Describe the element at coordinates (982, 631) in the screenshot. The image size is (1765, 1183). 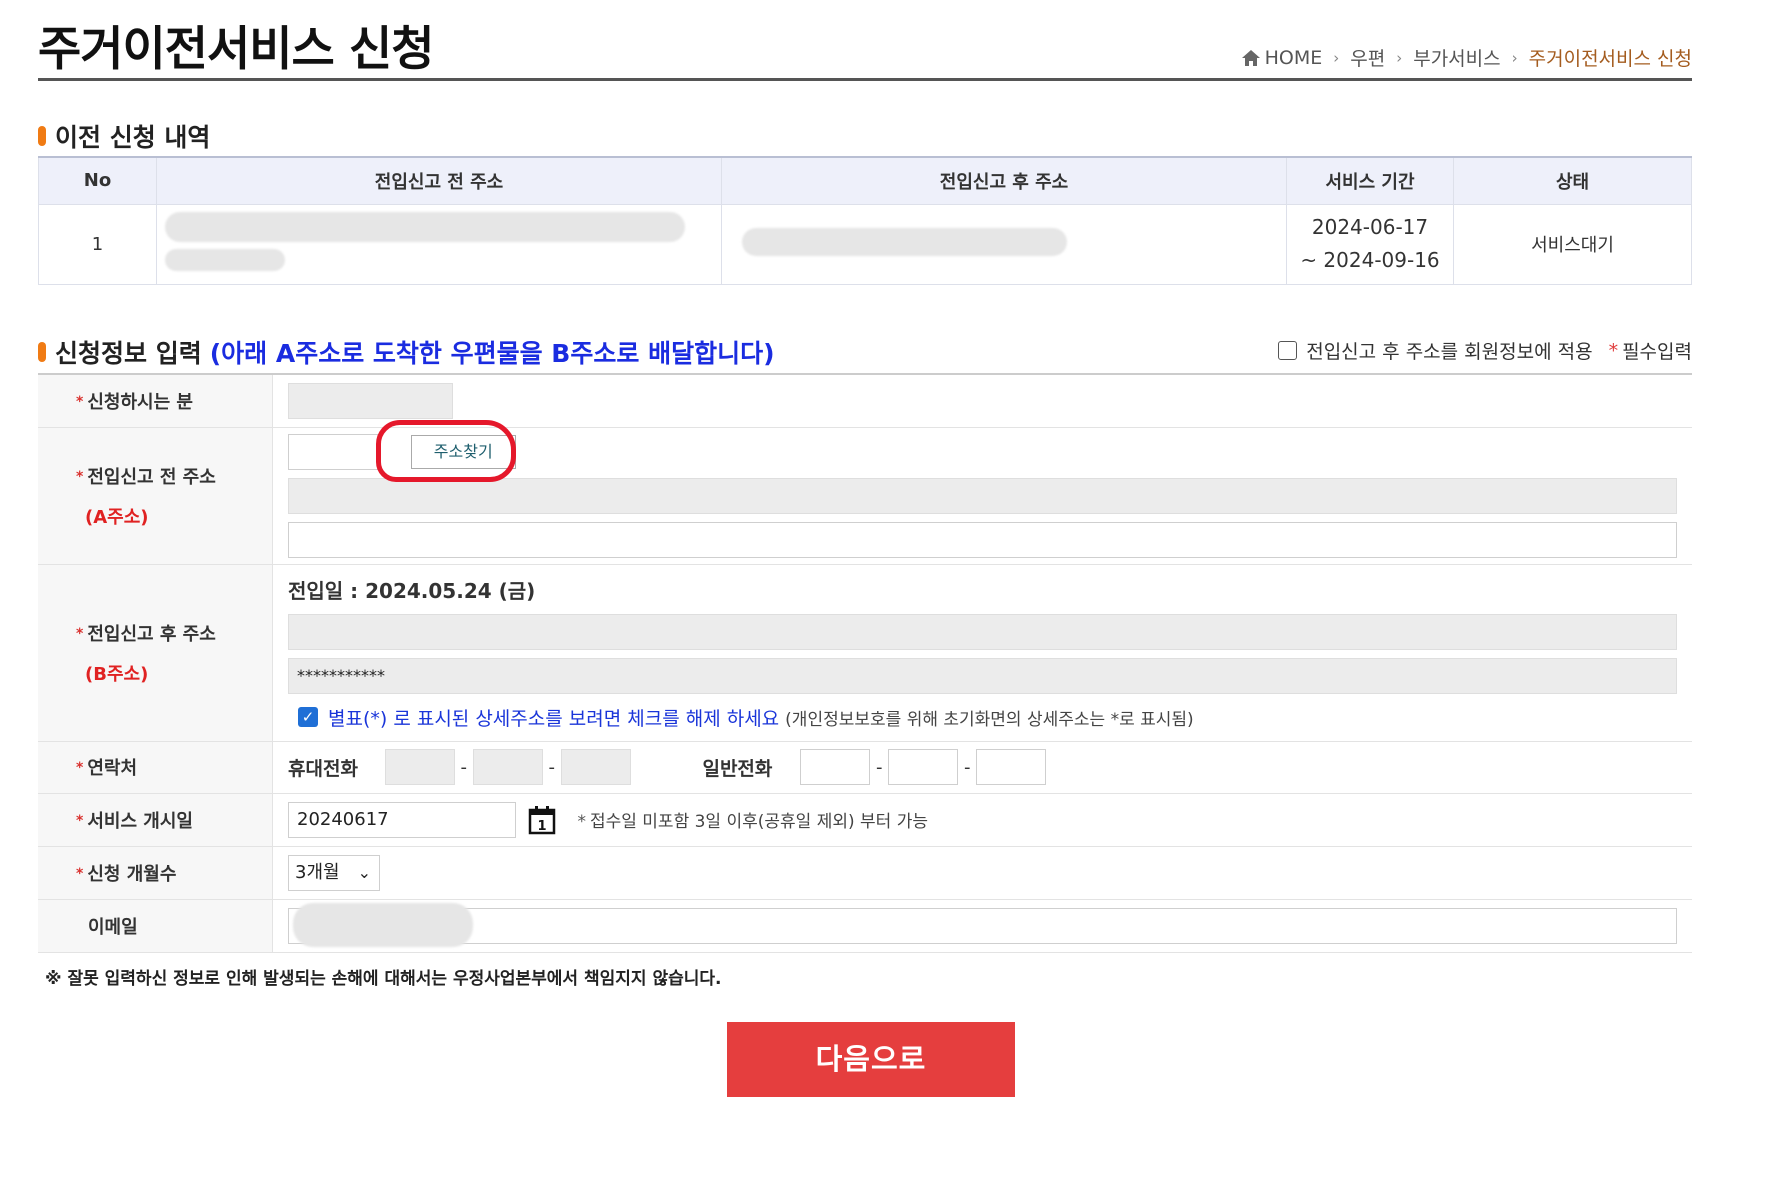
I see `after-address-field` at that location.